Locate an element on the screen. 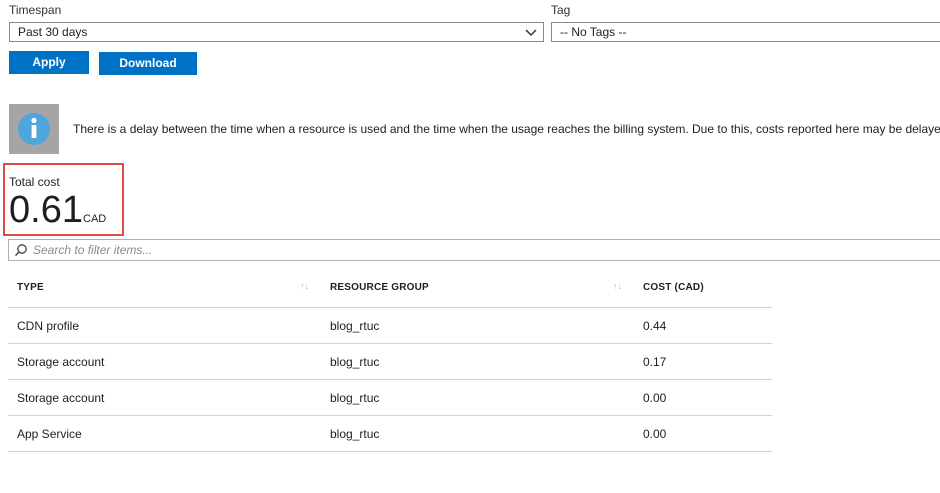  tag-dropdown: -- No Tags -- is located at coordinates (745, 32).